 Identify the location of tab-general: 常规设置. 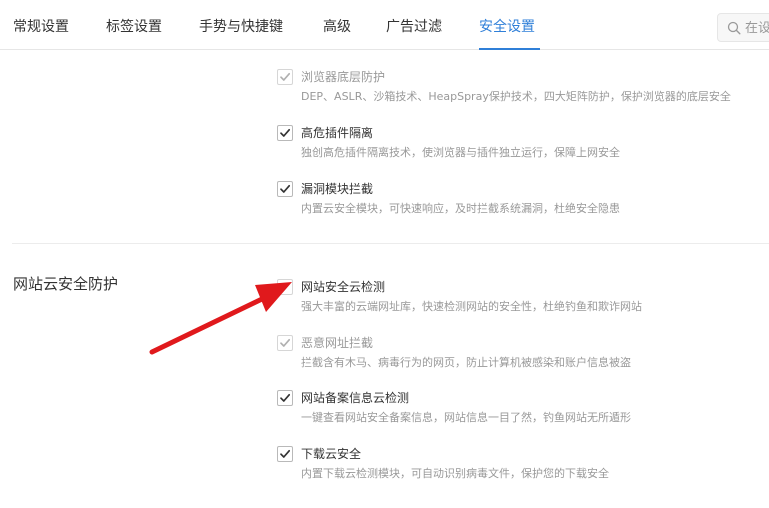
(41, 27).